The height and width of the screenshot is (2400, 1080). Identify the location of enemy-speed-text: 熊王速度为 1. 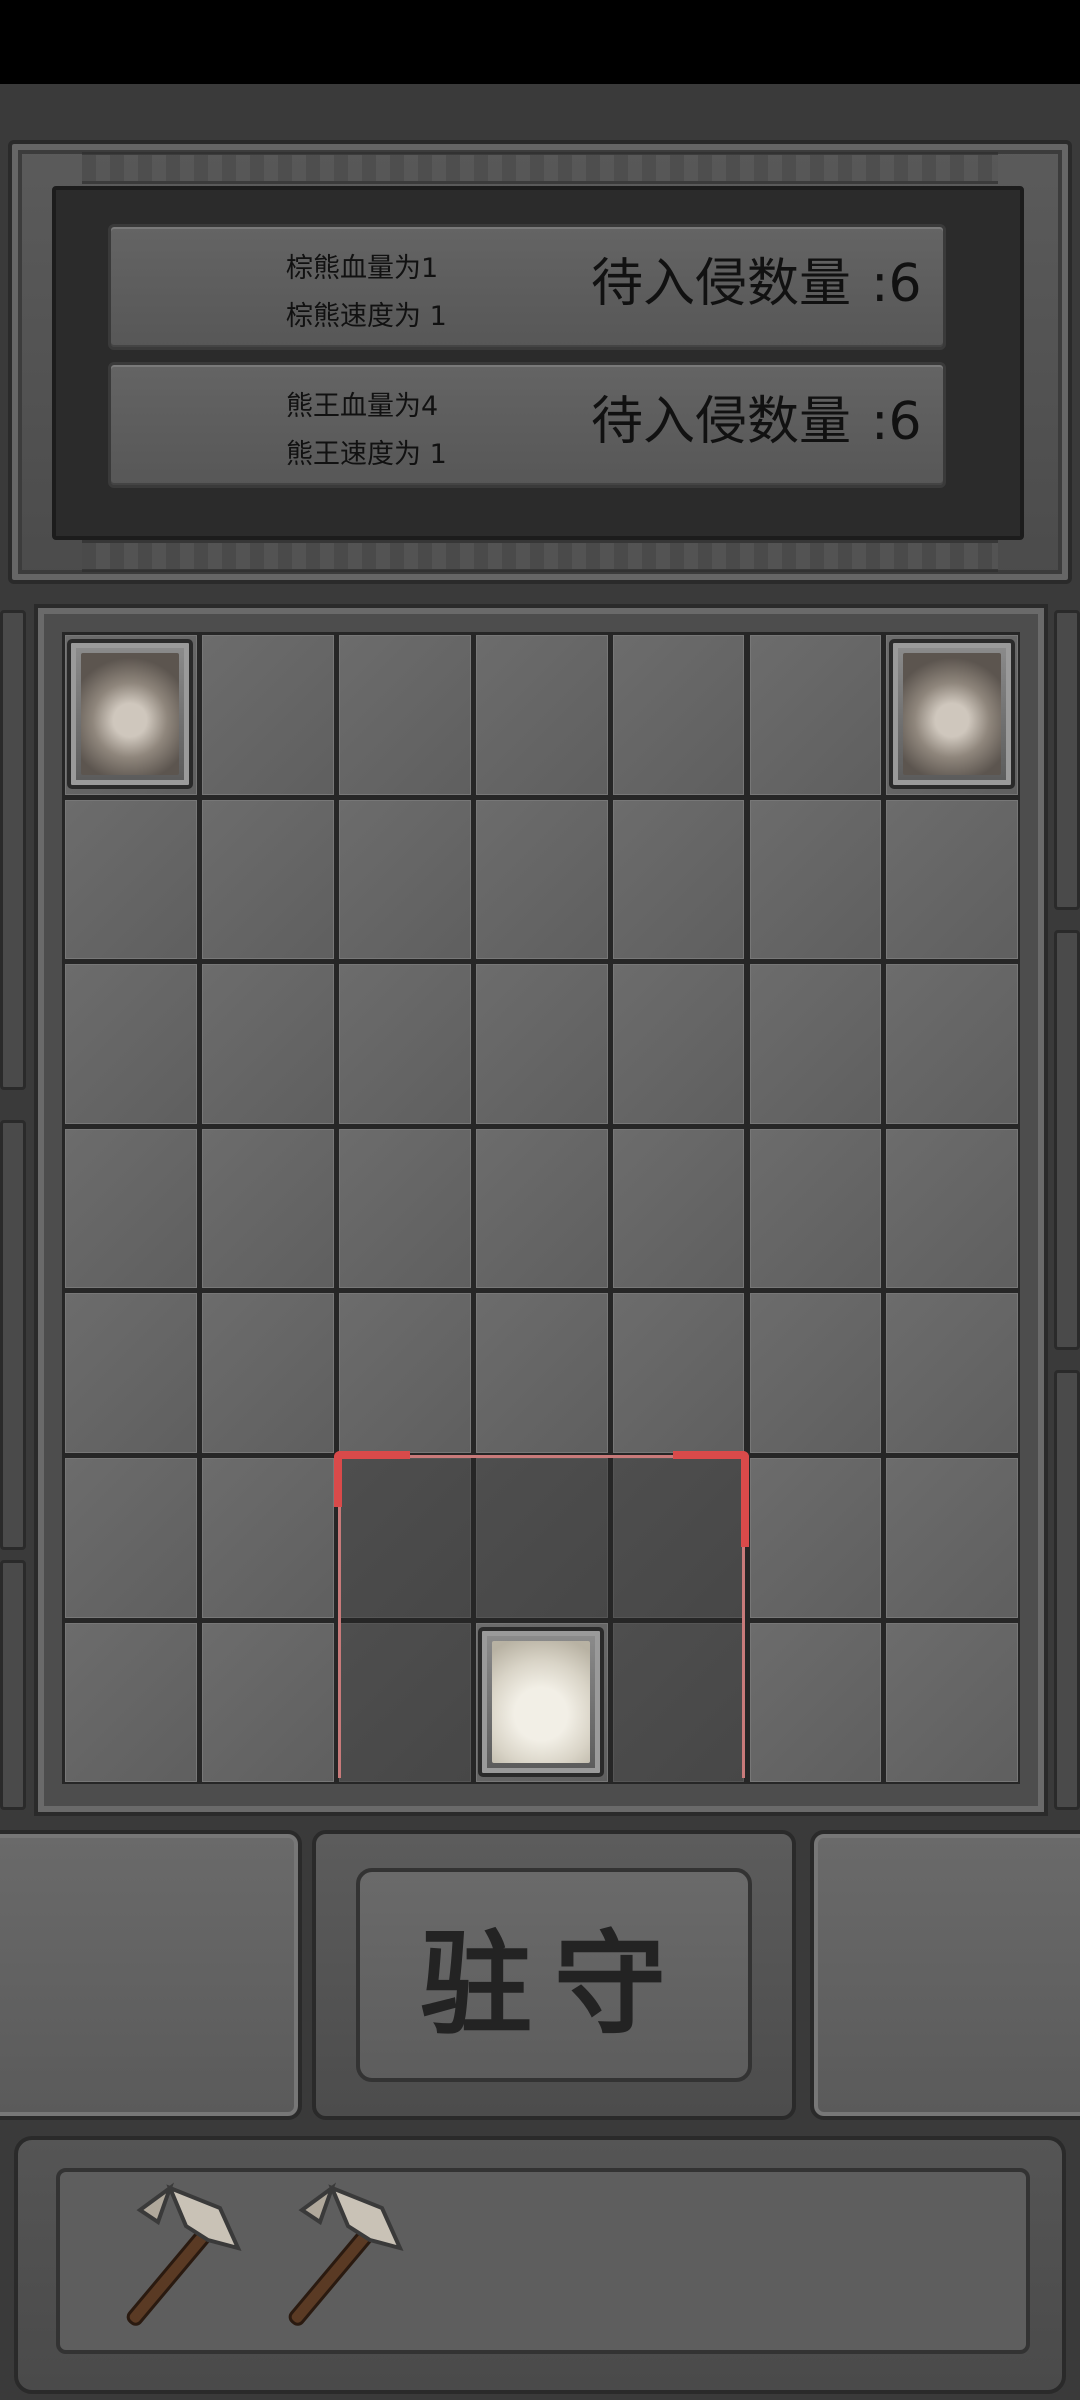
(366, 454).